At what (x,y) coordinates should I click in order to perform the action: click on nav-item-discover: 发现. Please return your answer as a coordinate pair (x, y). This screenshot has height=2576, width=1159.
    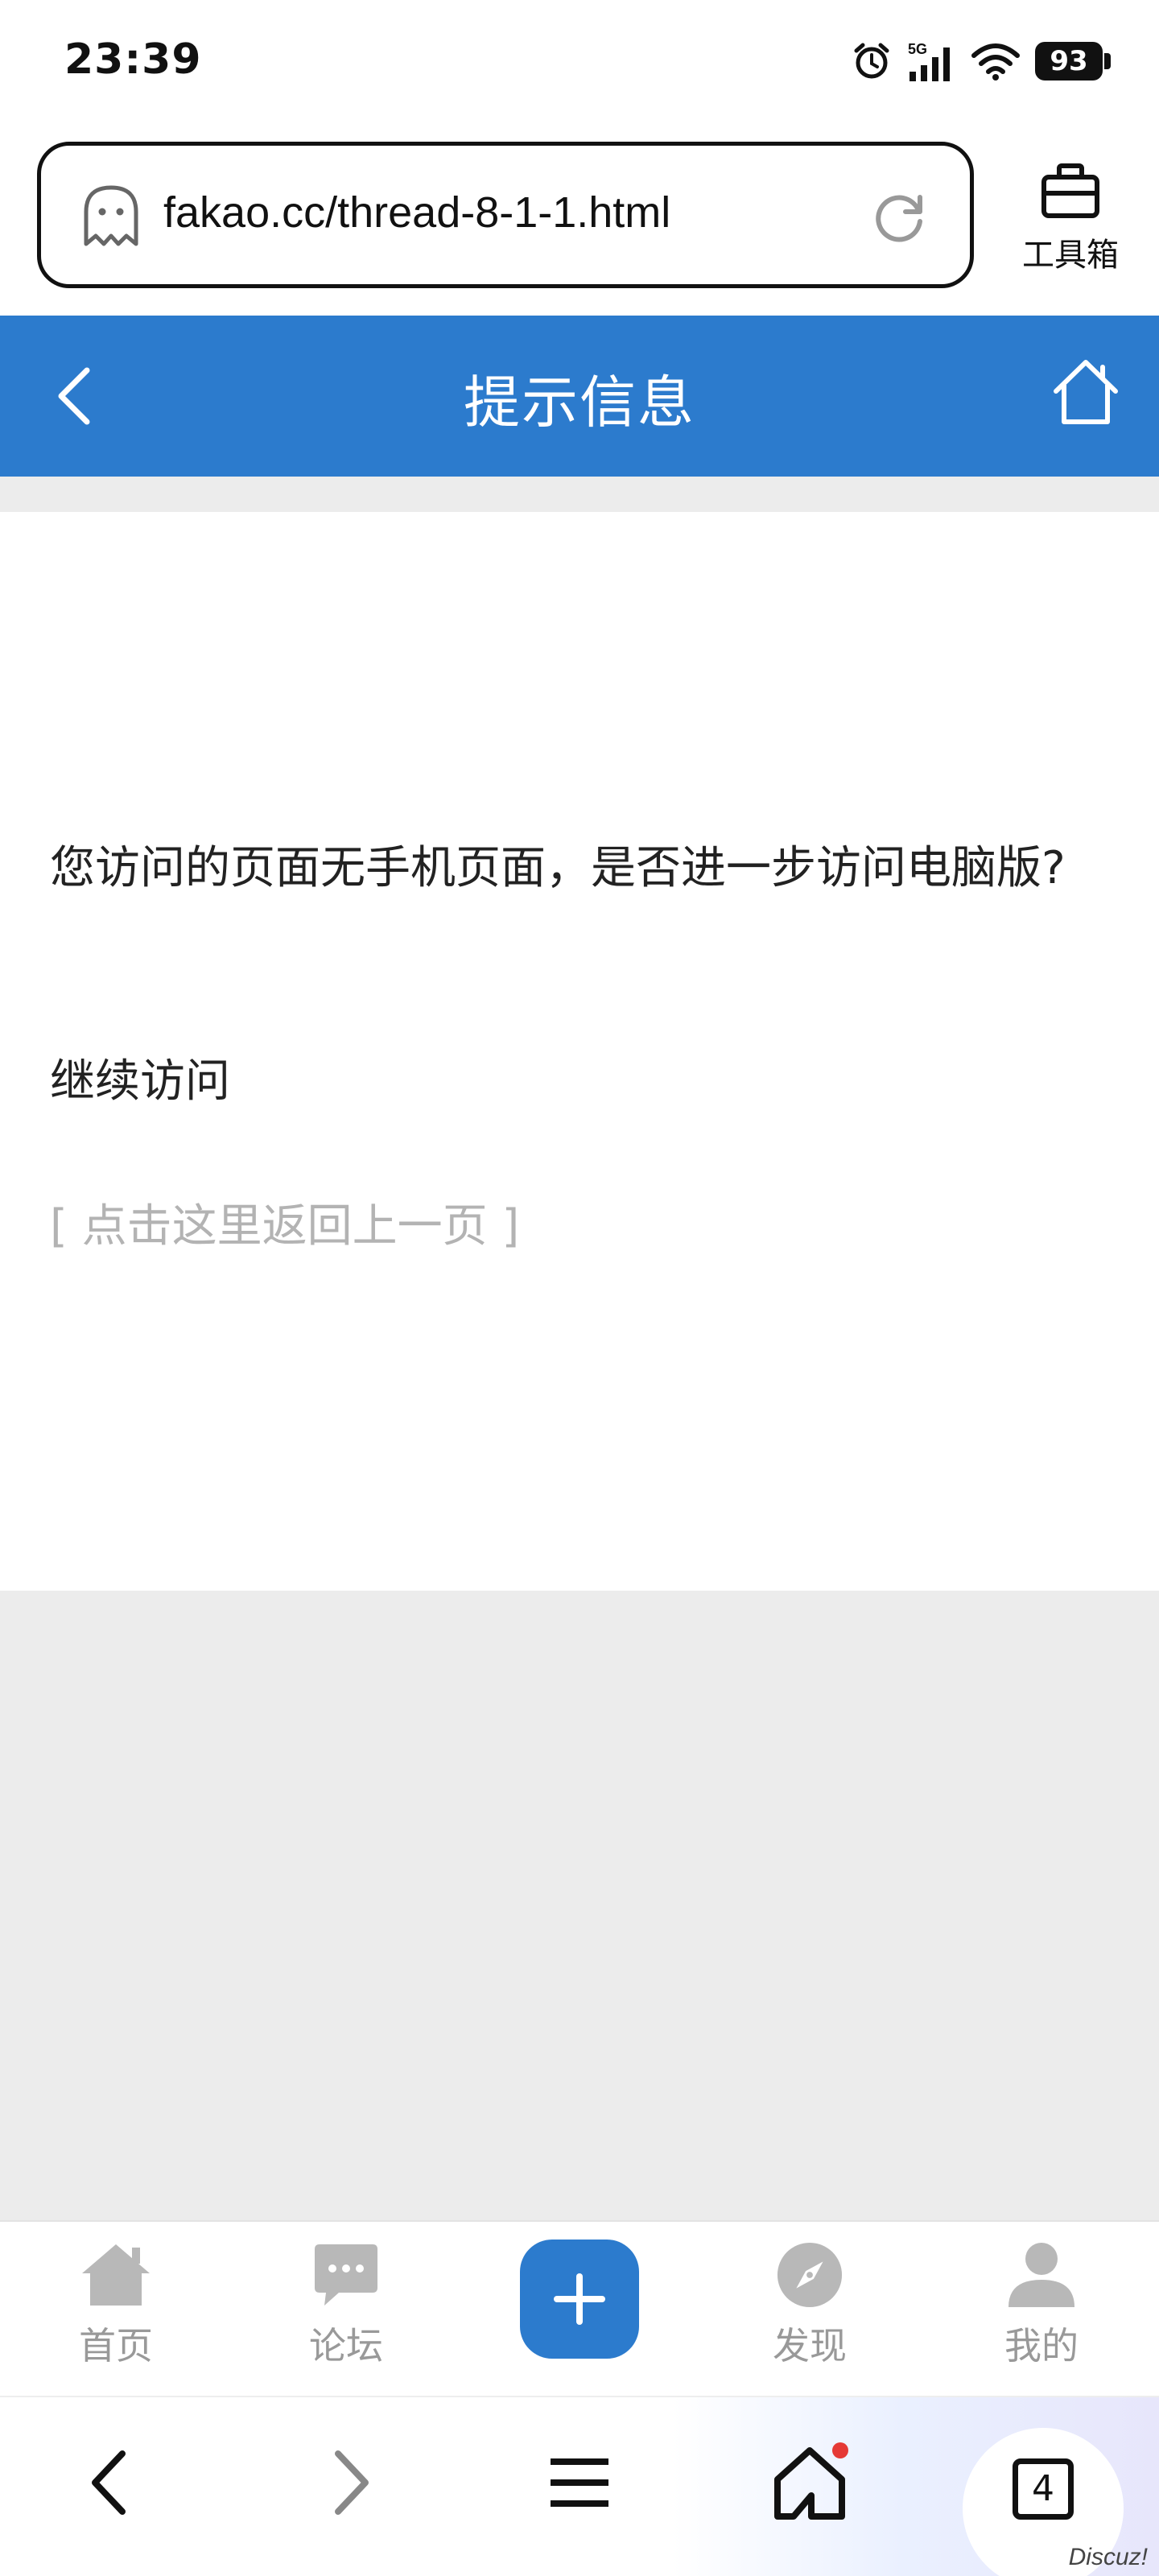
    Looking at the image, I should click on (809, 2305).